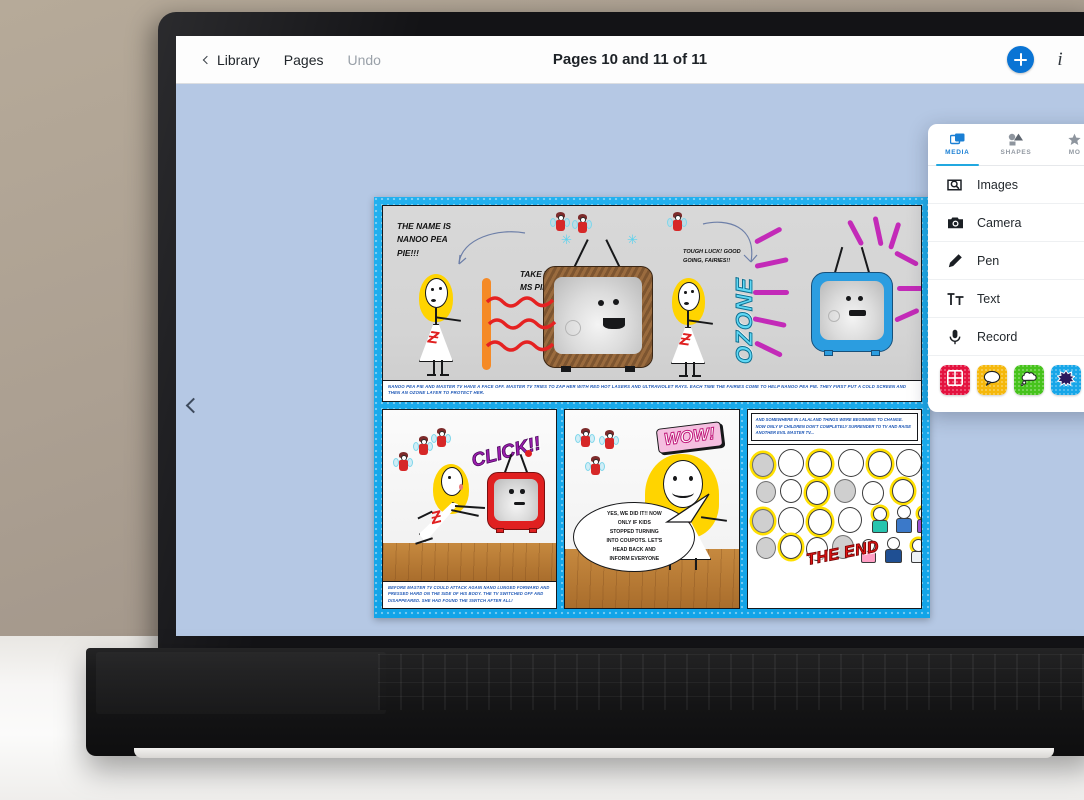 Image resolution: width=1084 pixels, height=800 pixels. What do you see at coordinates (1006, 299) in the screenshot?
I see `tool-item-text: Text` at bounding box center [1006, 299].